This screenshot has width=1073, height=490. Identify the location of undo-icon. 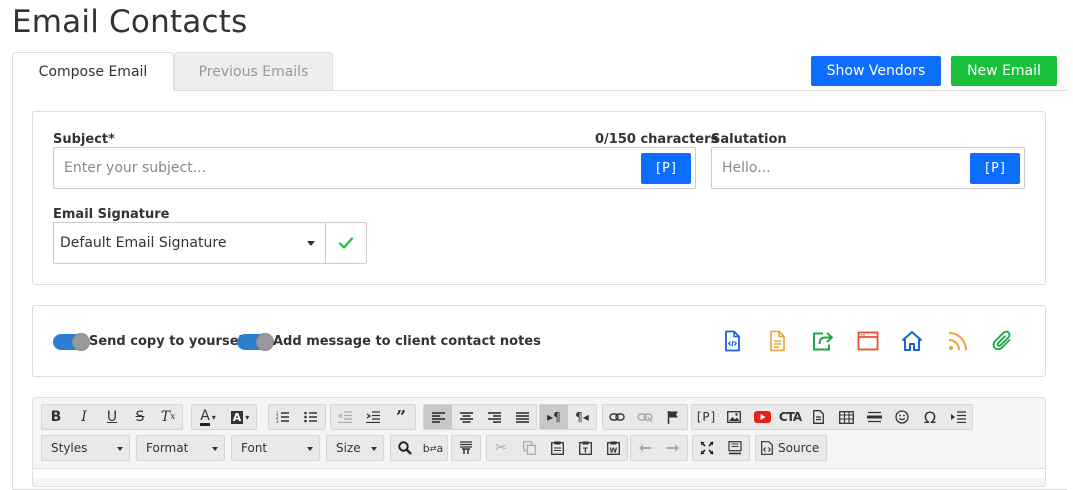
(645, 448).